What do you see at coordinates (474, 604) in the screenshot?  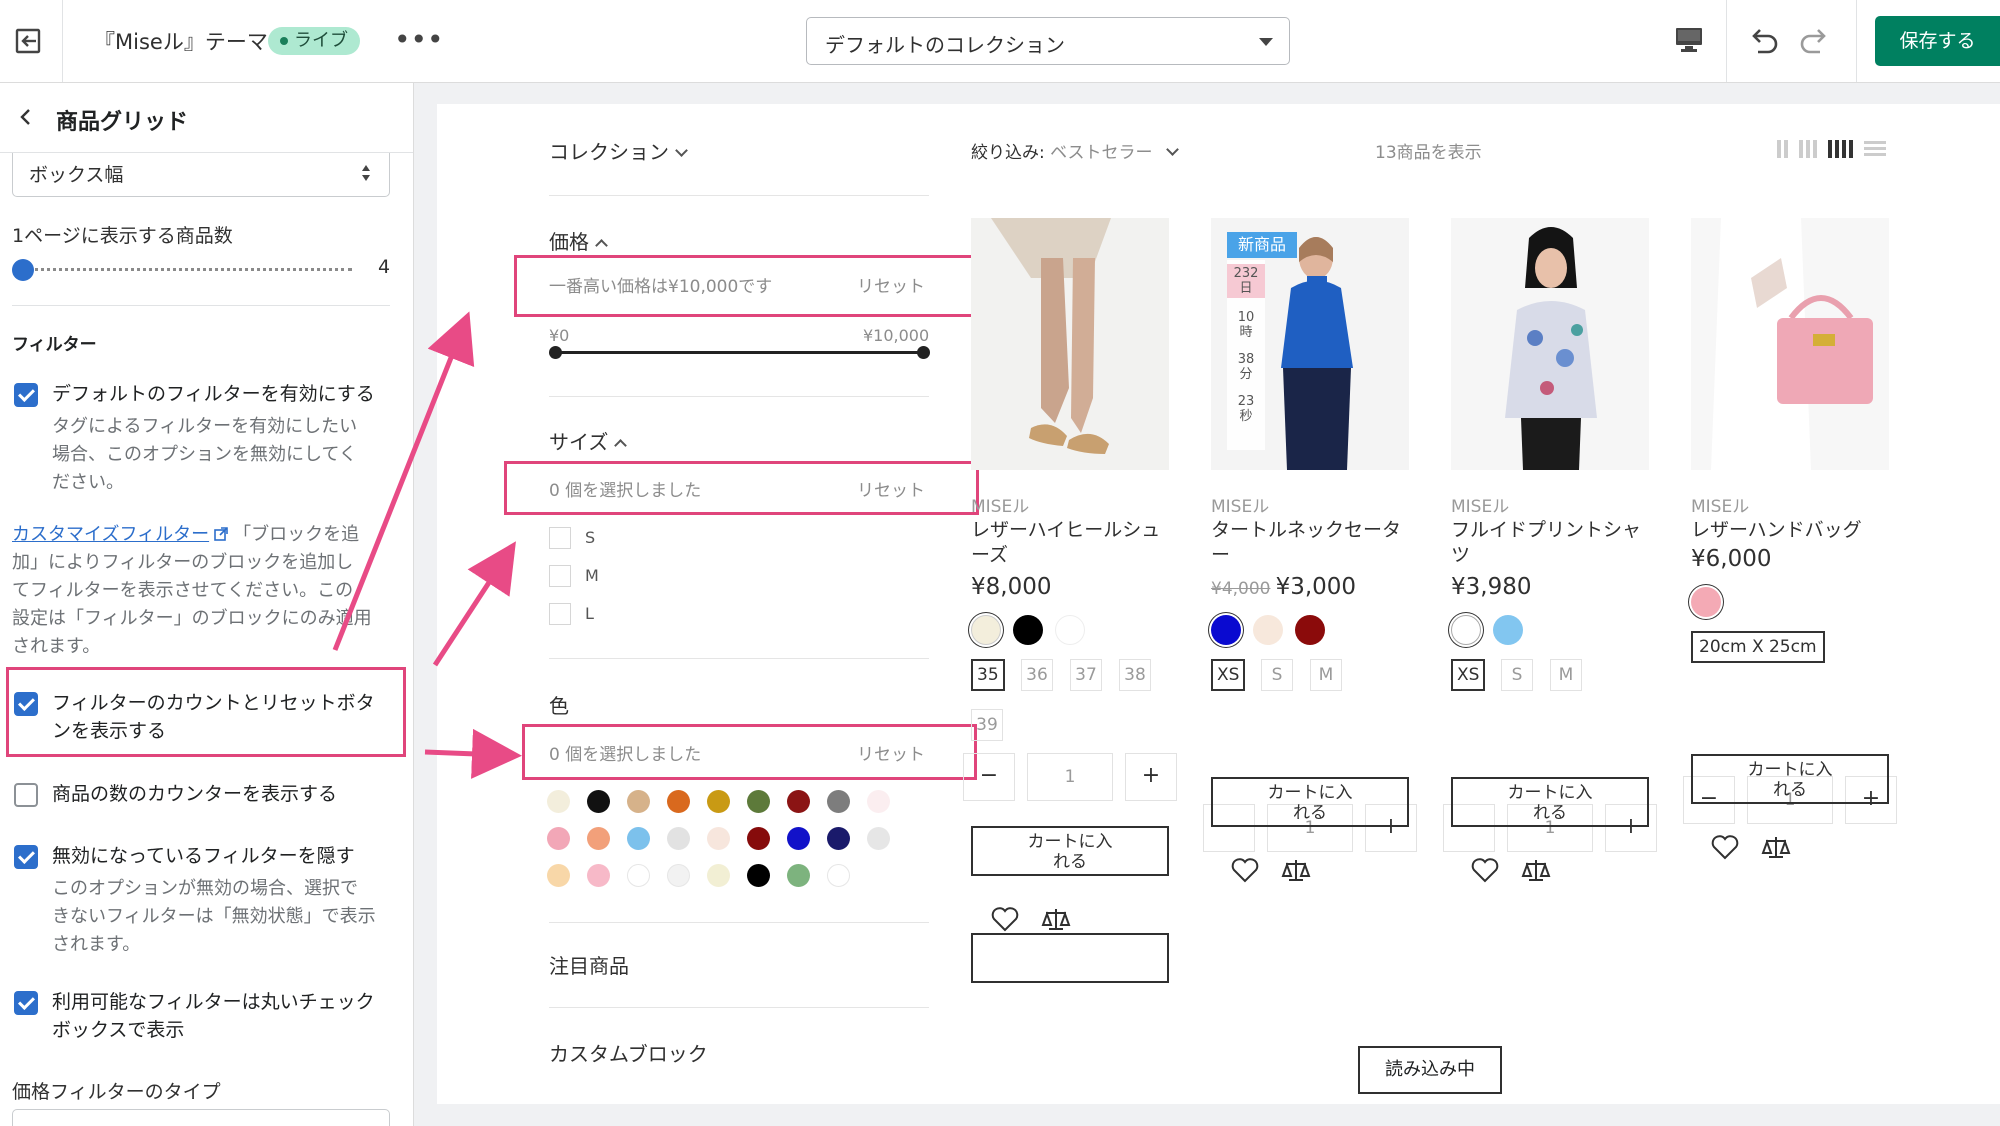 I see `arrow-to-size` at bounding box center [474, 604].